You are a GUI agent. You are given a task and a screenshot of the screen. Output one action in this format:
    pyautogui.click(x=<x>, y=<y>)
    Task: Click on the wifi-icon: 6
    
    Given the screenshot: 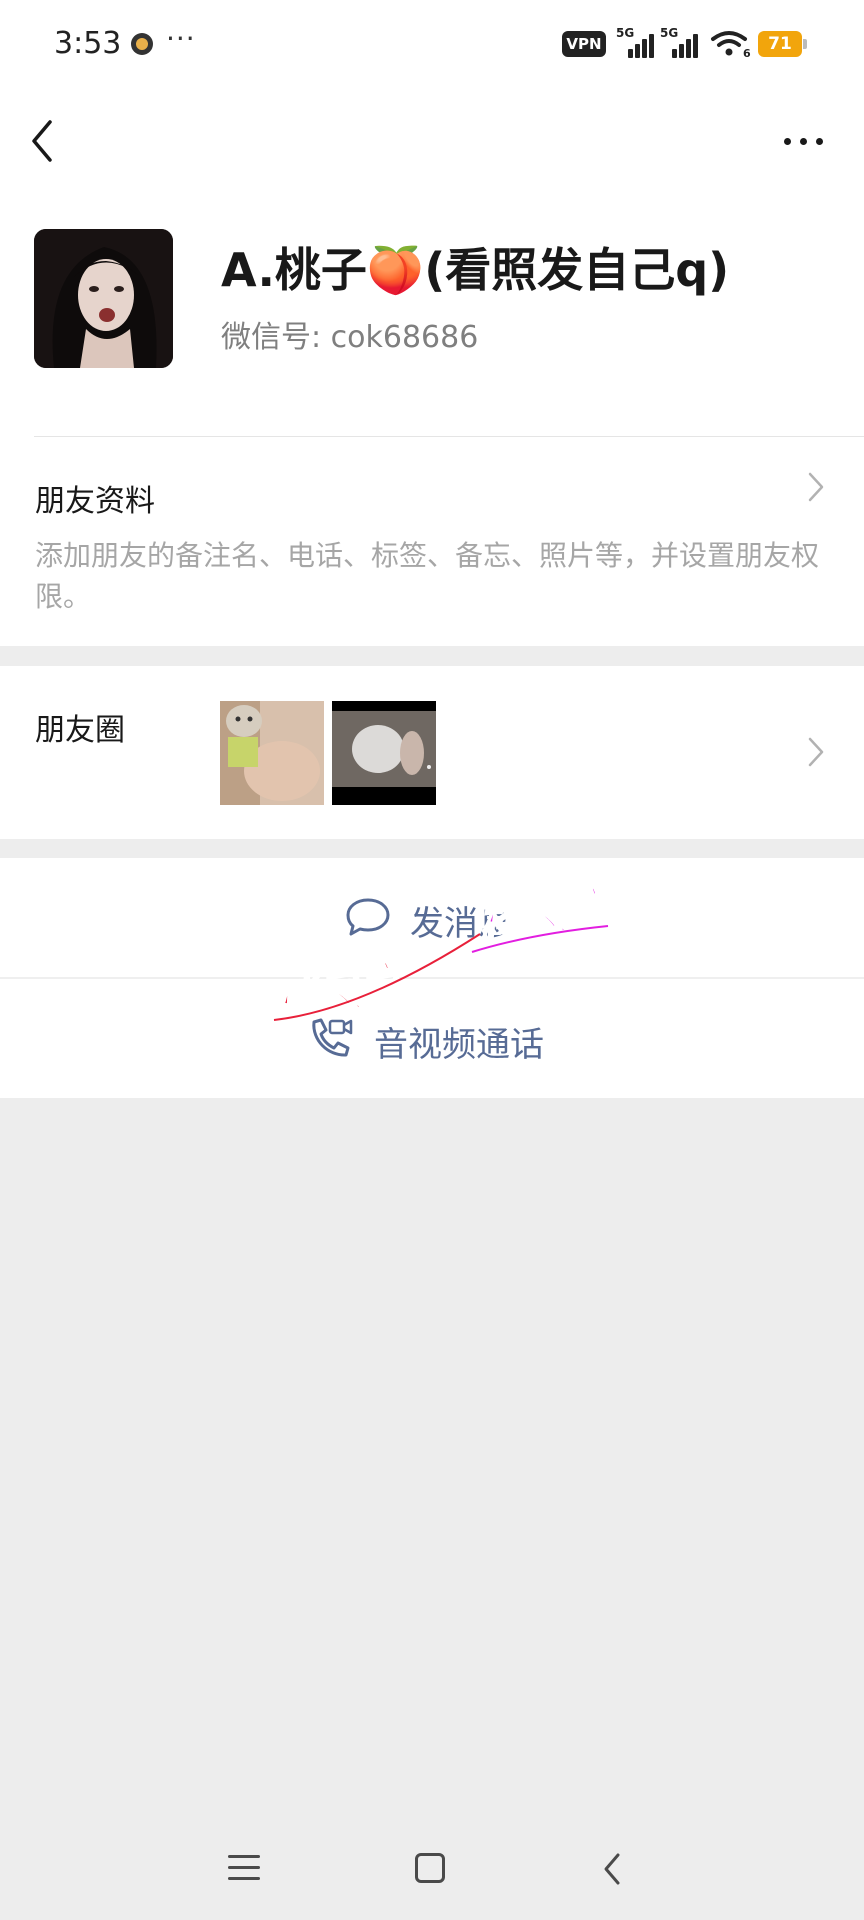 What is the action you would take?
    pyautogui.click(x=731, y=46)
    